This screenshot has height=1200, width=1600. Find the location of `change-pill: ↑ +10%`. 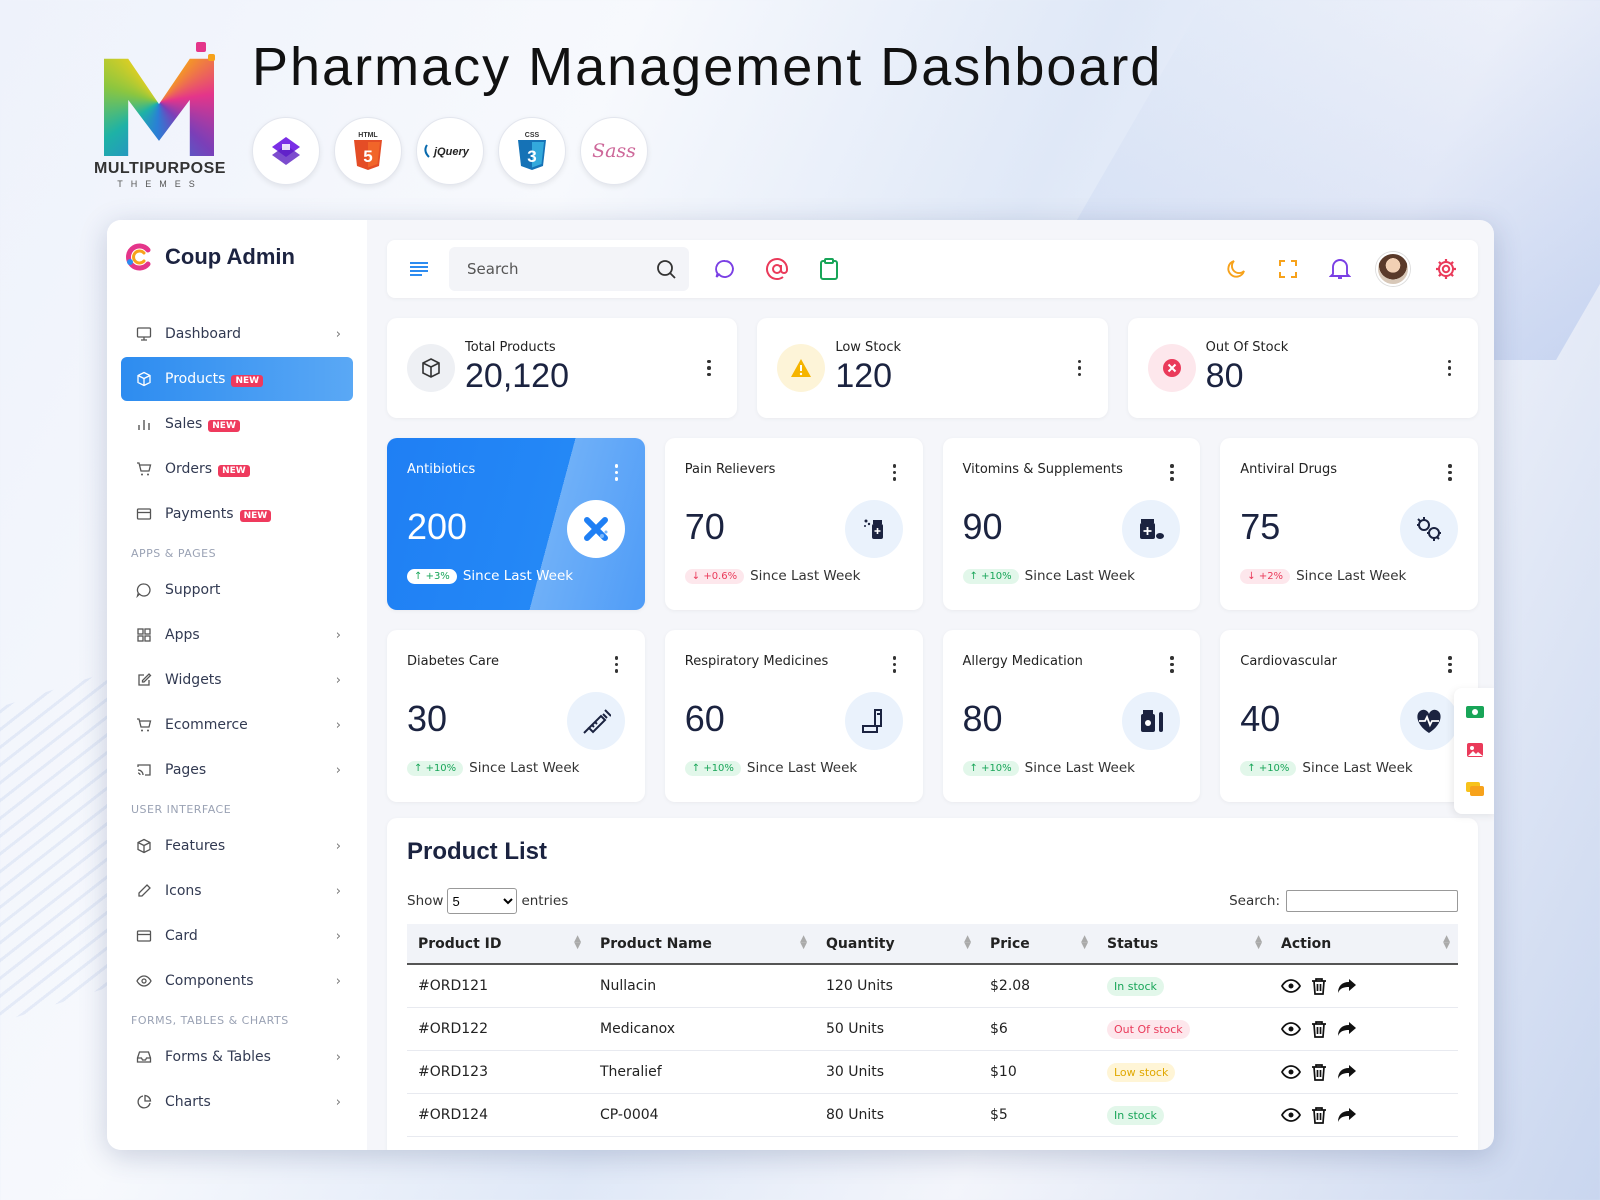

change-pill: ↑ +10% is located at coordinates (712, 768).